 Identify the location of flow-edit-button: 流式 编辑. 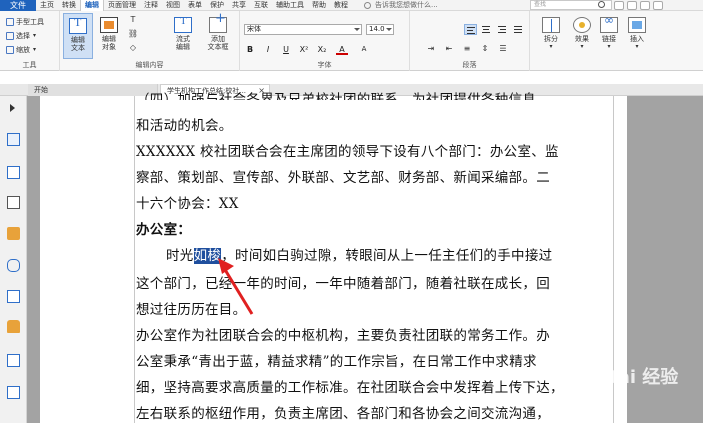
(183, 36).